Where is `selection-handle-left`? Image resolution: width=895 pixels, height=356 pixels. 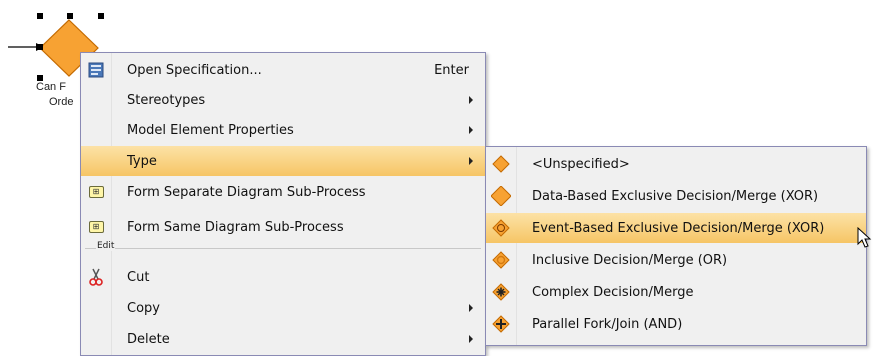
selection-handle-left is located at coordinates (40, 47).